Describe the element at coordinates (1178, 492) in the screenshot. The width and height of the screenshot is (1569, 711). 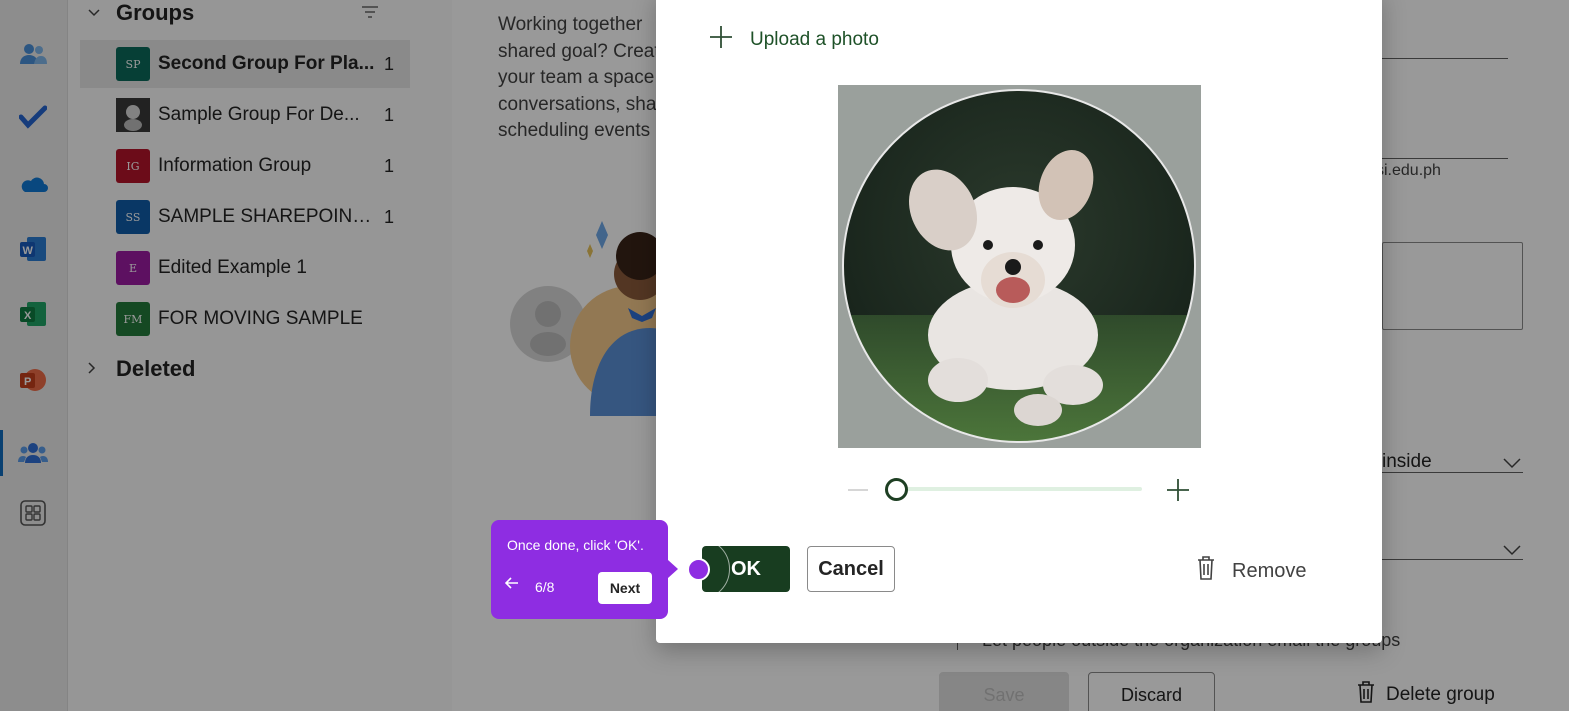
I see `zoom-in-icon` at that location.